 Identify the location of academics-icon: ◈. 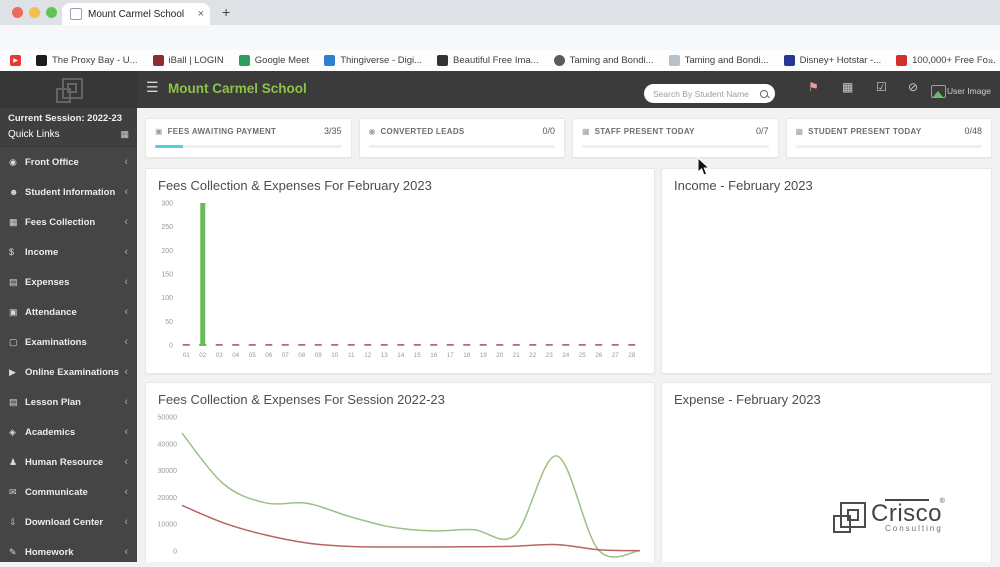
(12, 431).